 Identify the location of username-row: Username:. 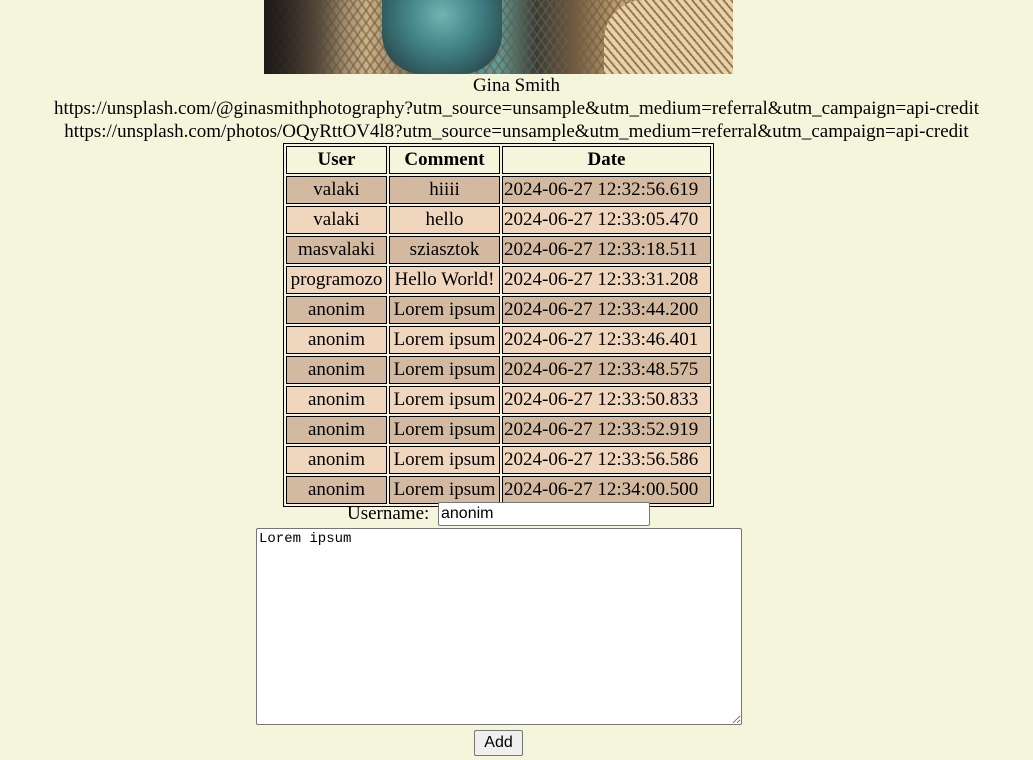
(516, 514).